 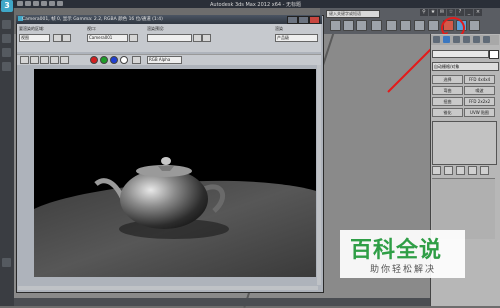 I want to click on pin-stack-icon, so click(x=436, y=170).